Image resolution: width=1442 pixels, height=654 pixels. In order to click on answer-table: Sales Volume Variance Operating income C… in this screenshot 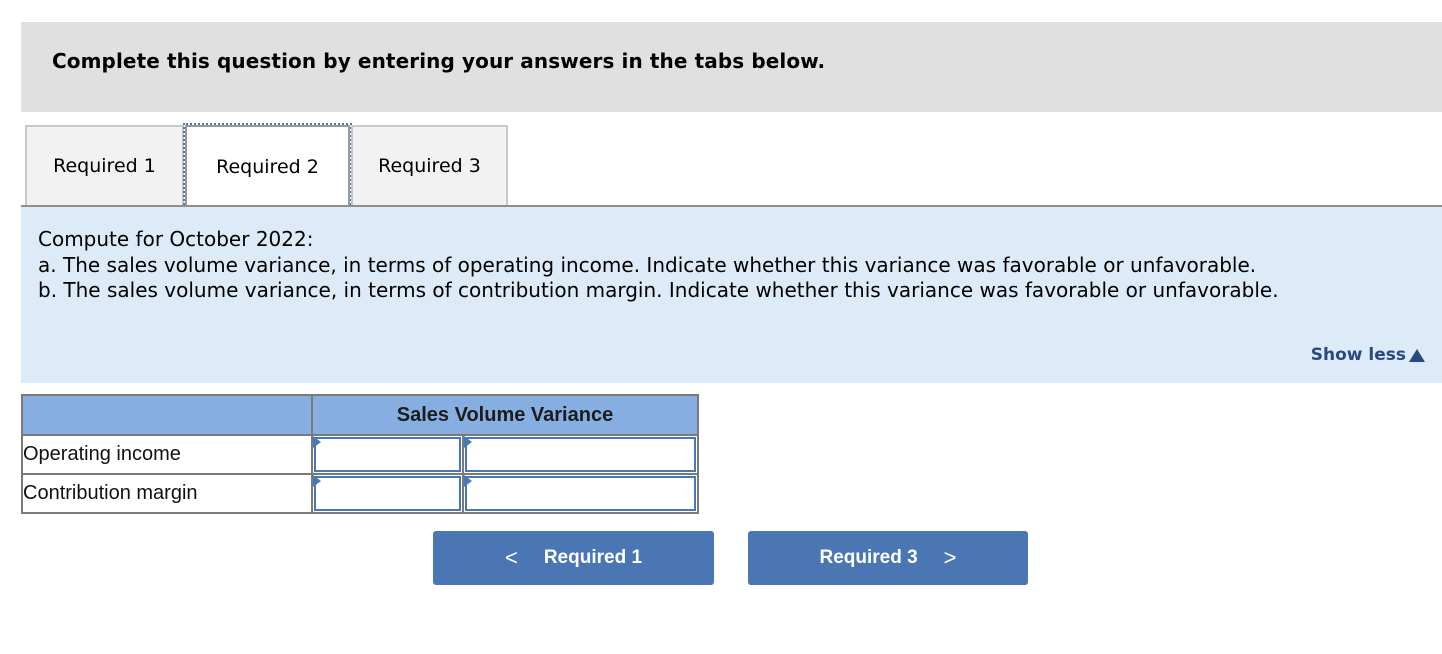, I will do `click(360, 454)`.